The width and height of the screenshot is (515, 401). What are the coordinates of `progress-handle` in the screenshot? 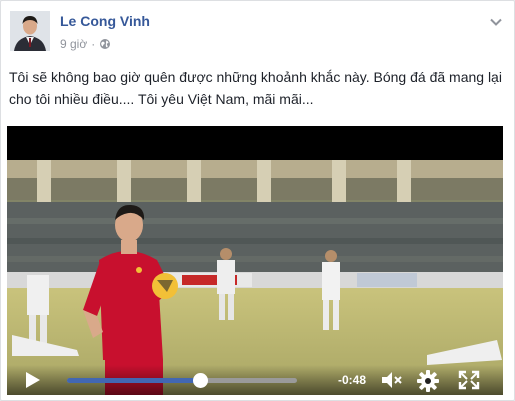 It's located at (201, 380).